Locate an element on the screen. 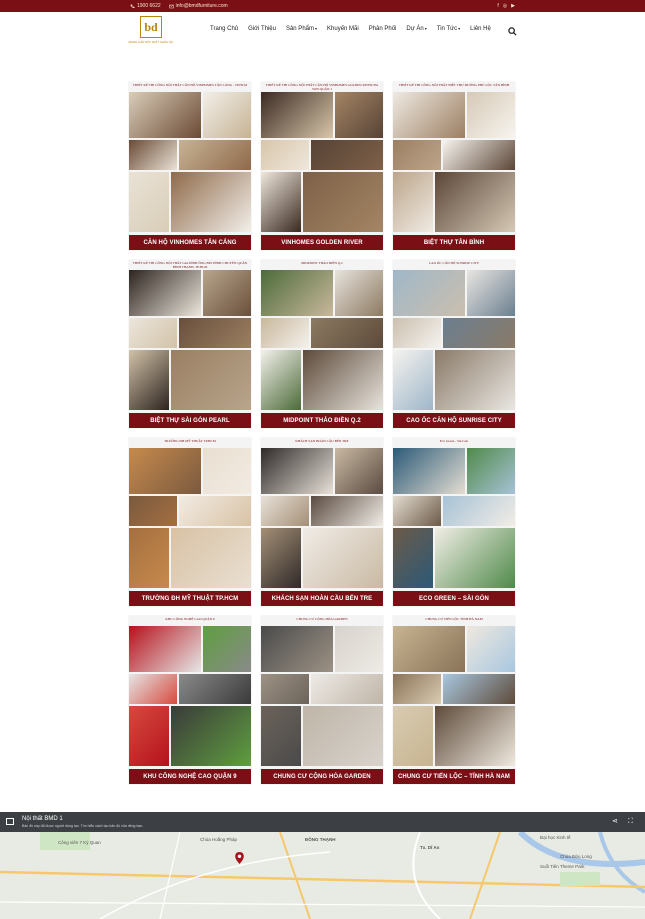  chevron-down-icon: ▾ is located at coordinates (316, 28).